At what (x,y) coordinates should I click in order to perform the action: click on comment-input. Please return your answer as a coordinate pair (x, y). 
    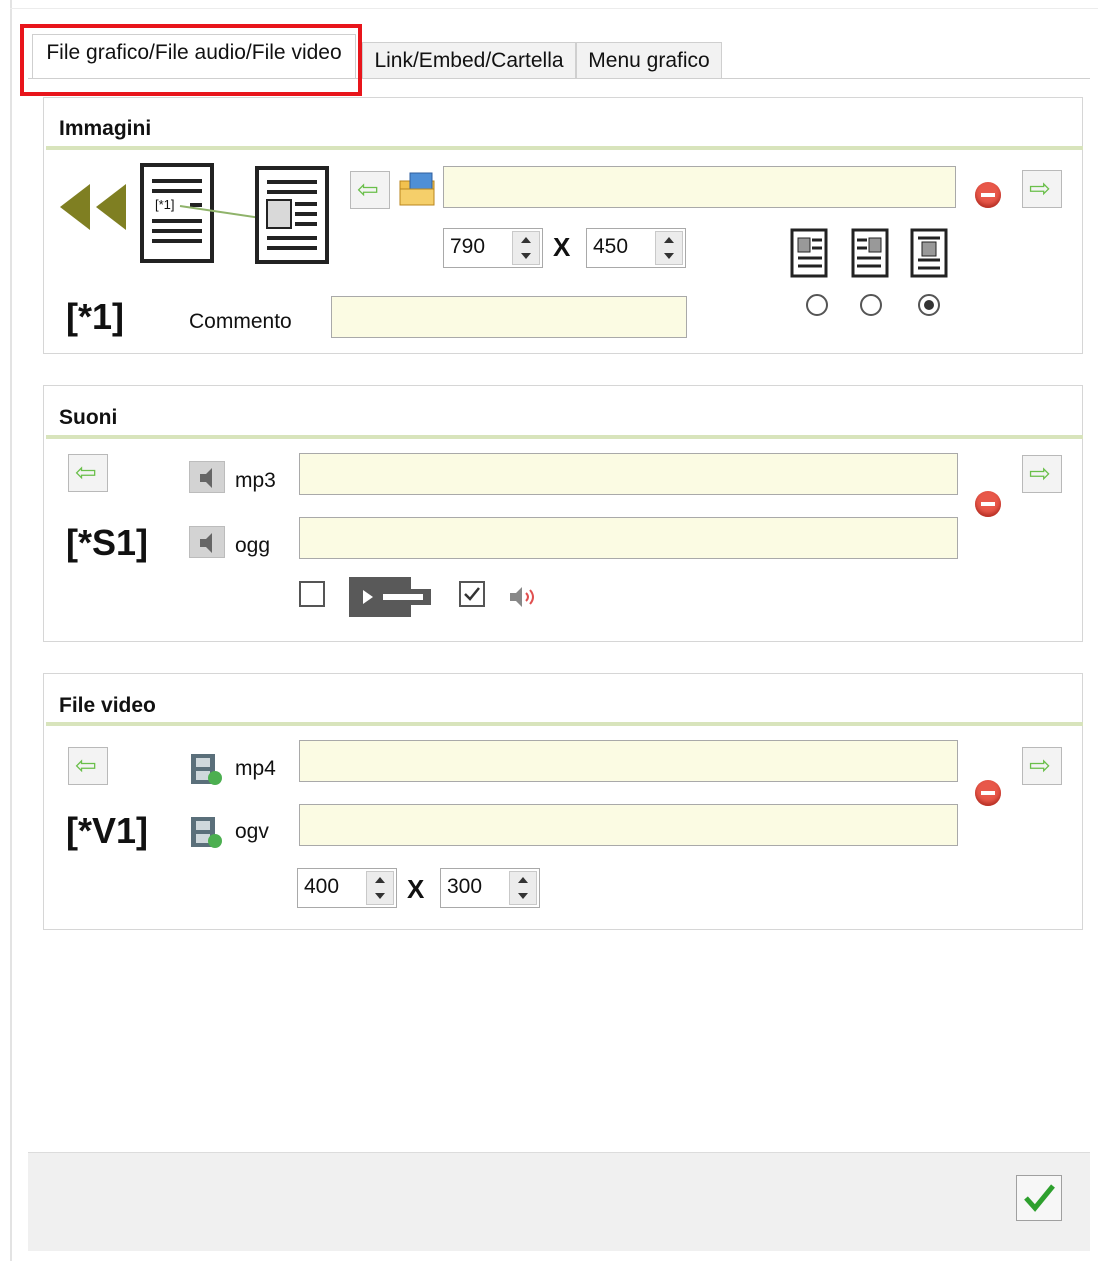
    Looking at the image, I should click on (509, 317).